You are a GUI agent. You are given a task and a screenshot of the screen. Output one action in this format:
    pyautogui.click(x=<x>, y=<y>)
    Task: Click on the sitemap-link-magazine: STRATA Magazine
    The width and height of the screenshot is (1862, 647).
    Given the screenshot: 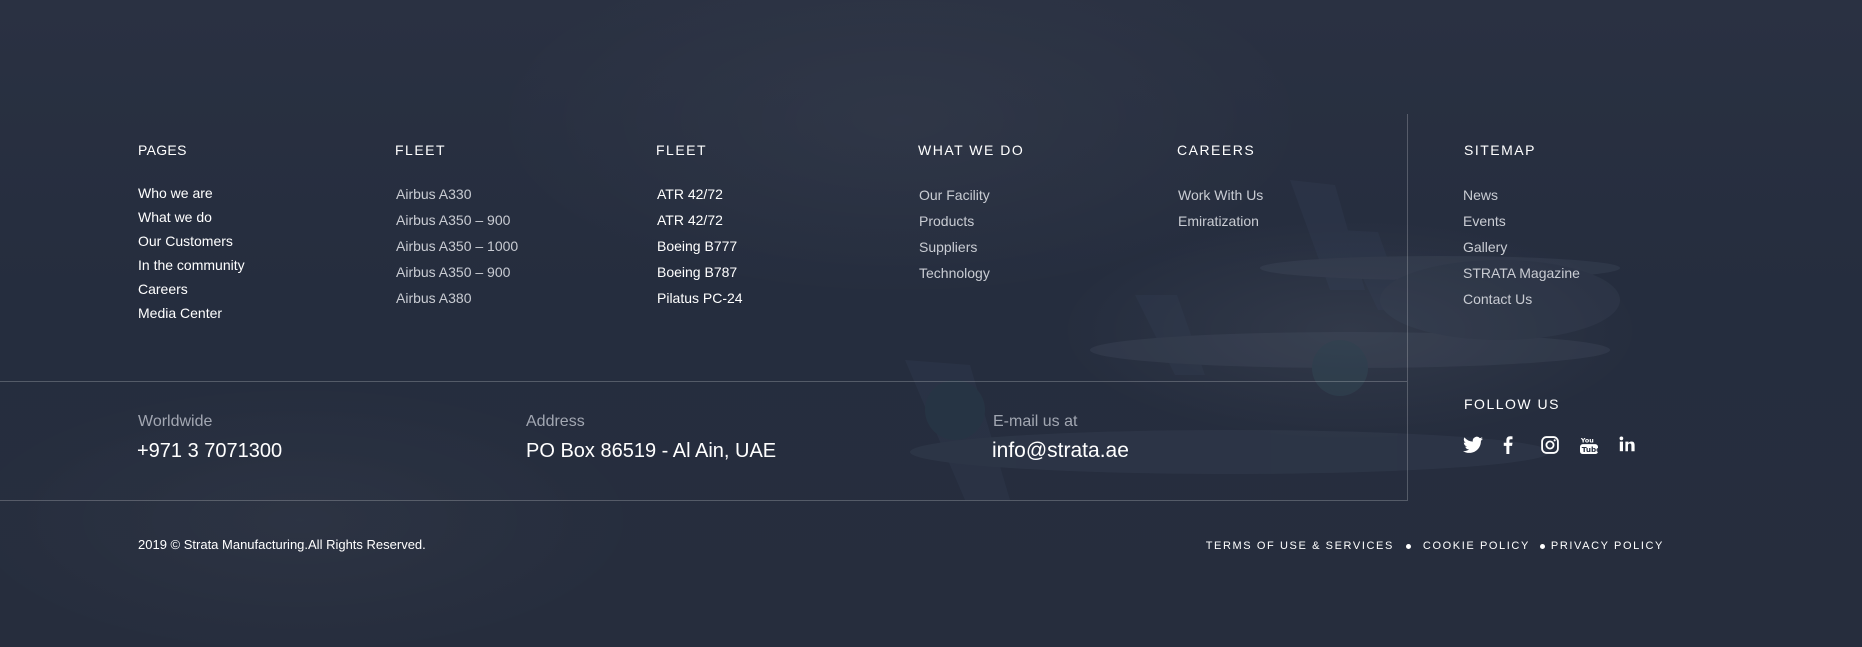 What is the action you would take?
    pyautogui.click(x=1521, y=273)
    